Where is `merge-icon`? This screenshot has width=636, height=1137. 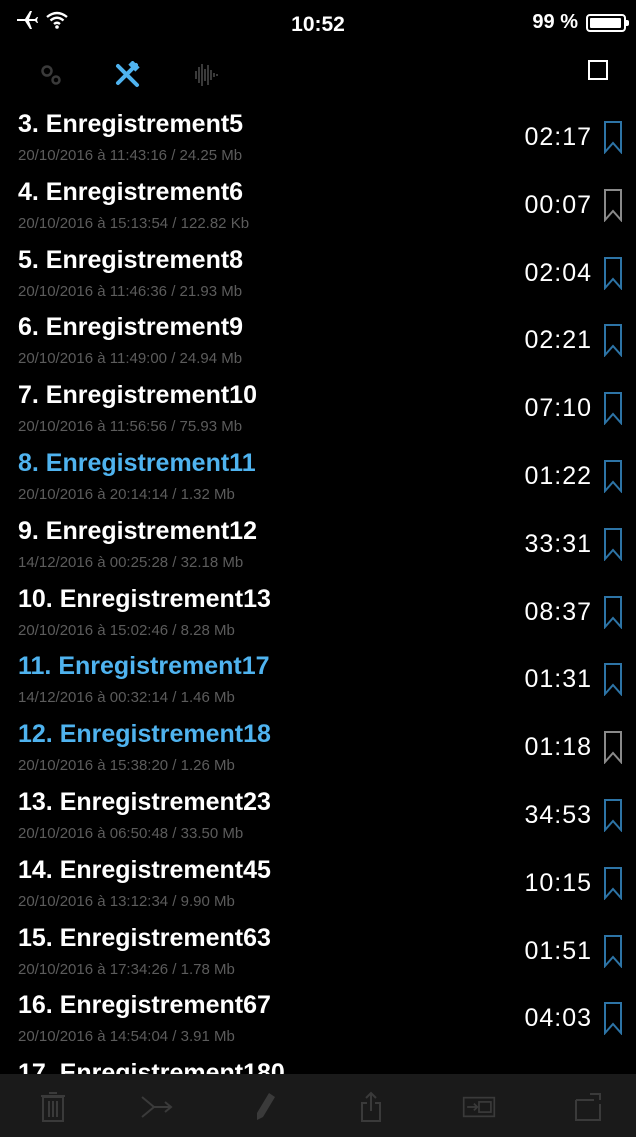
merge-icon is located at coordinates (157, 1107).